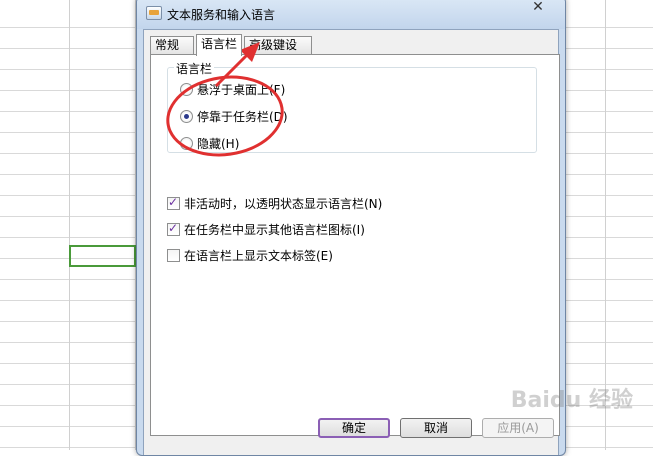 The width and height of the screenshot is (653, 456). Describe the element at coordinates (242, 116) in the screenshot. I see `radio-label: 停靠于任务栏(D)` at that location.